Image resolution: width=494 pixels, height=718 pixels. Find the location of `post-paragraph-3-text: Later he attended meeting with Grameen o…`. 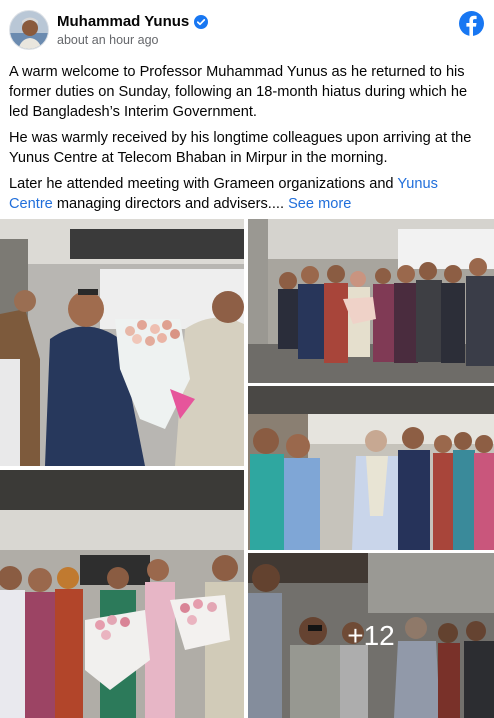

post-paragraph-3-text: Later he attended meeting with Grameen o… is located at coordinates (203, 184).